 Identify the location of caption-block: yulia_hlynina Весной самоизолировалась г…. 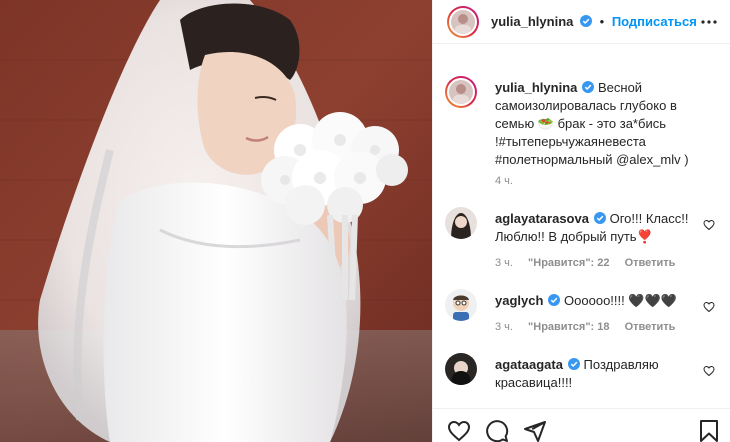
(580, 131).